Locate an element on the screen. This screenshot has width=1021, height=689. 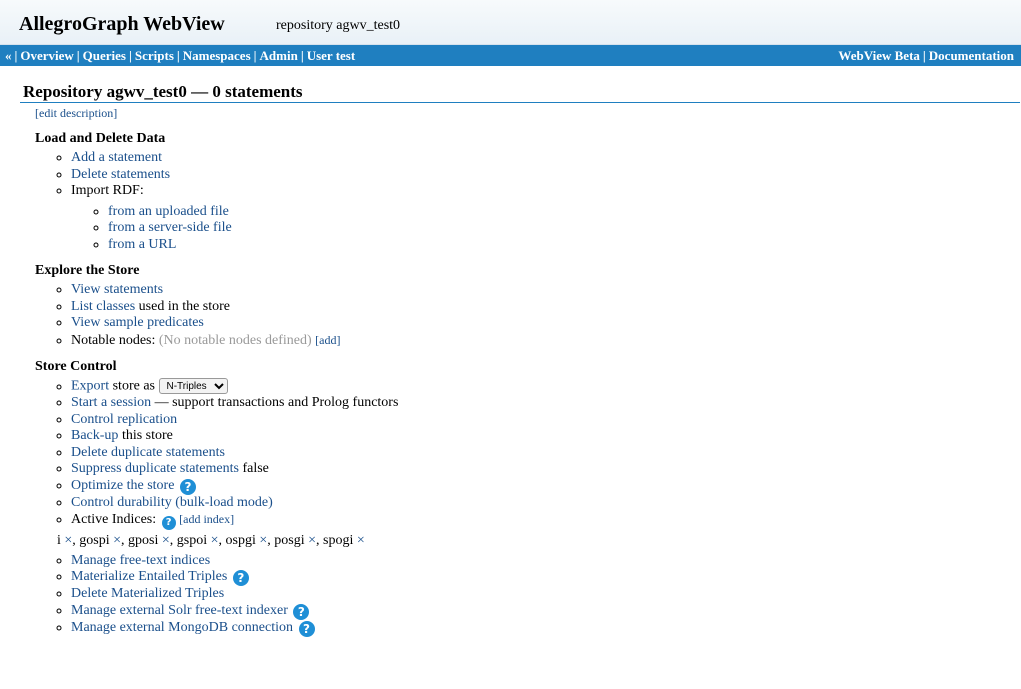
heading-divider is located at coordinates (520, 102).